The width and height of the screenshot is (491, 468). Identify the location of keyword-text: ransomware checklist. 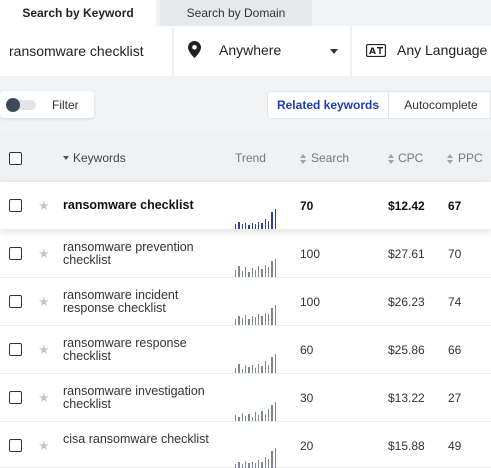
(143, 205).